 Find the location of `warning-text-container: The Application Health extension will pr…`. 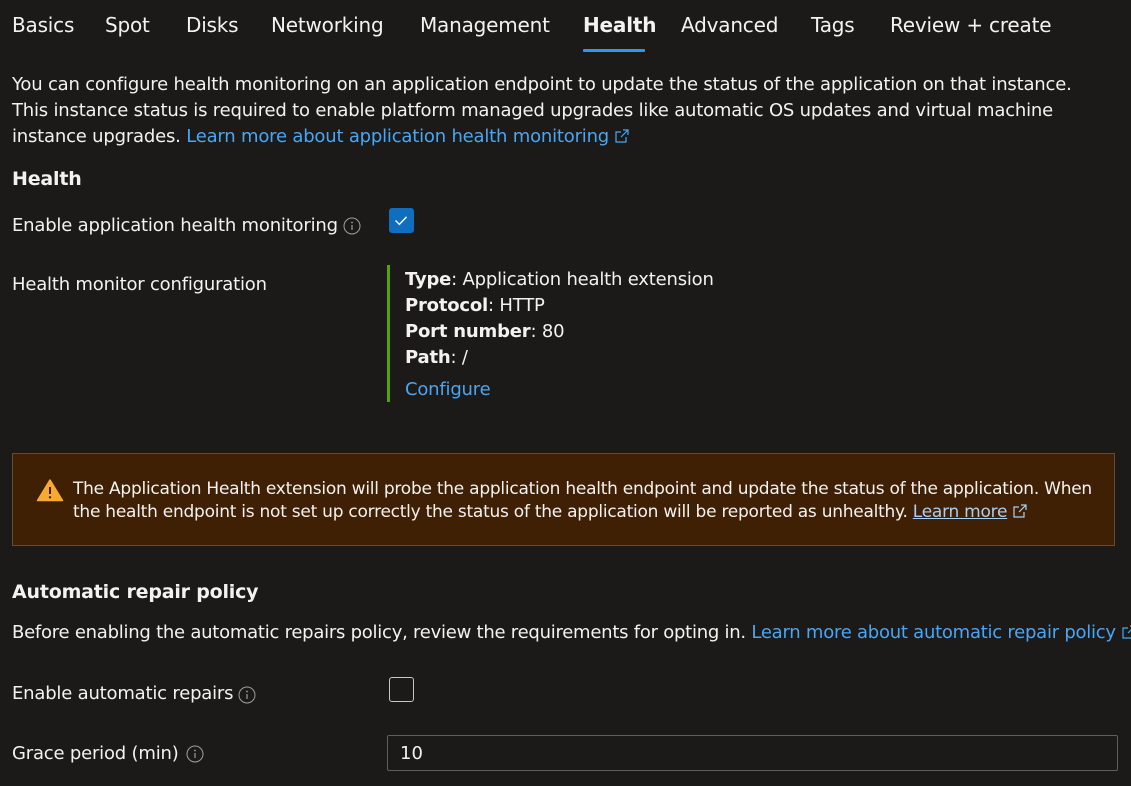

warning-text-container: The Application Health extension will pr… is located at coordinates (588, 501).